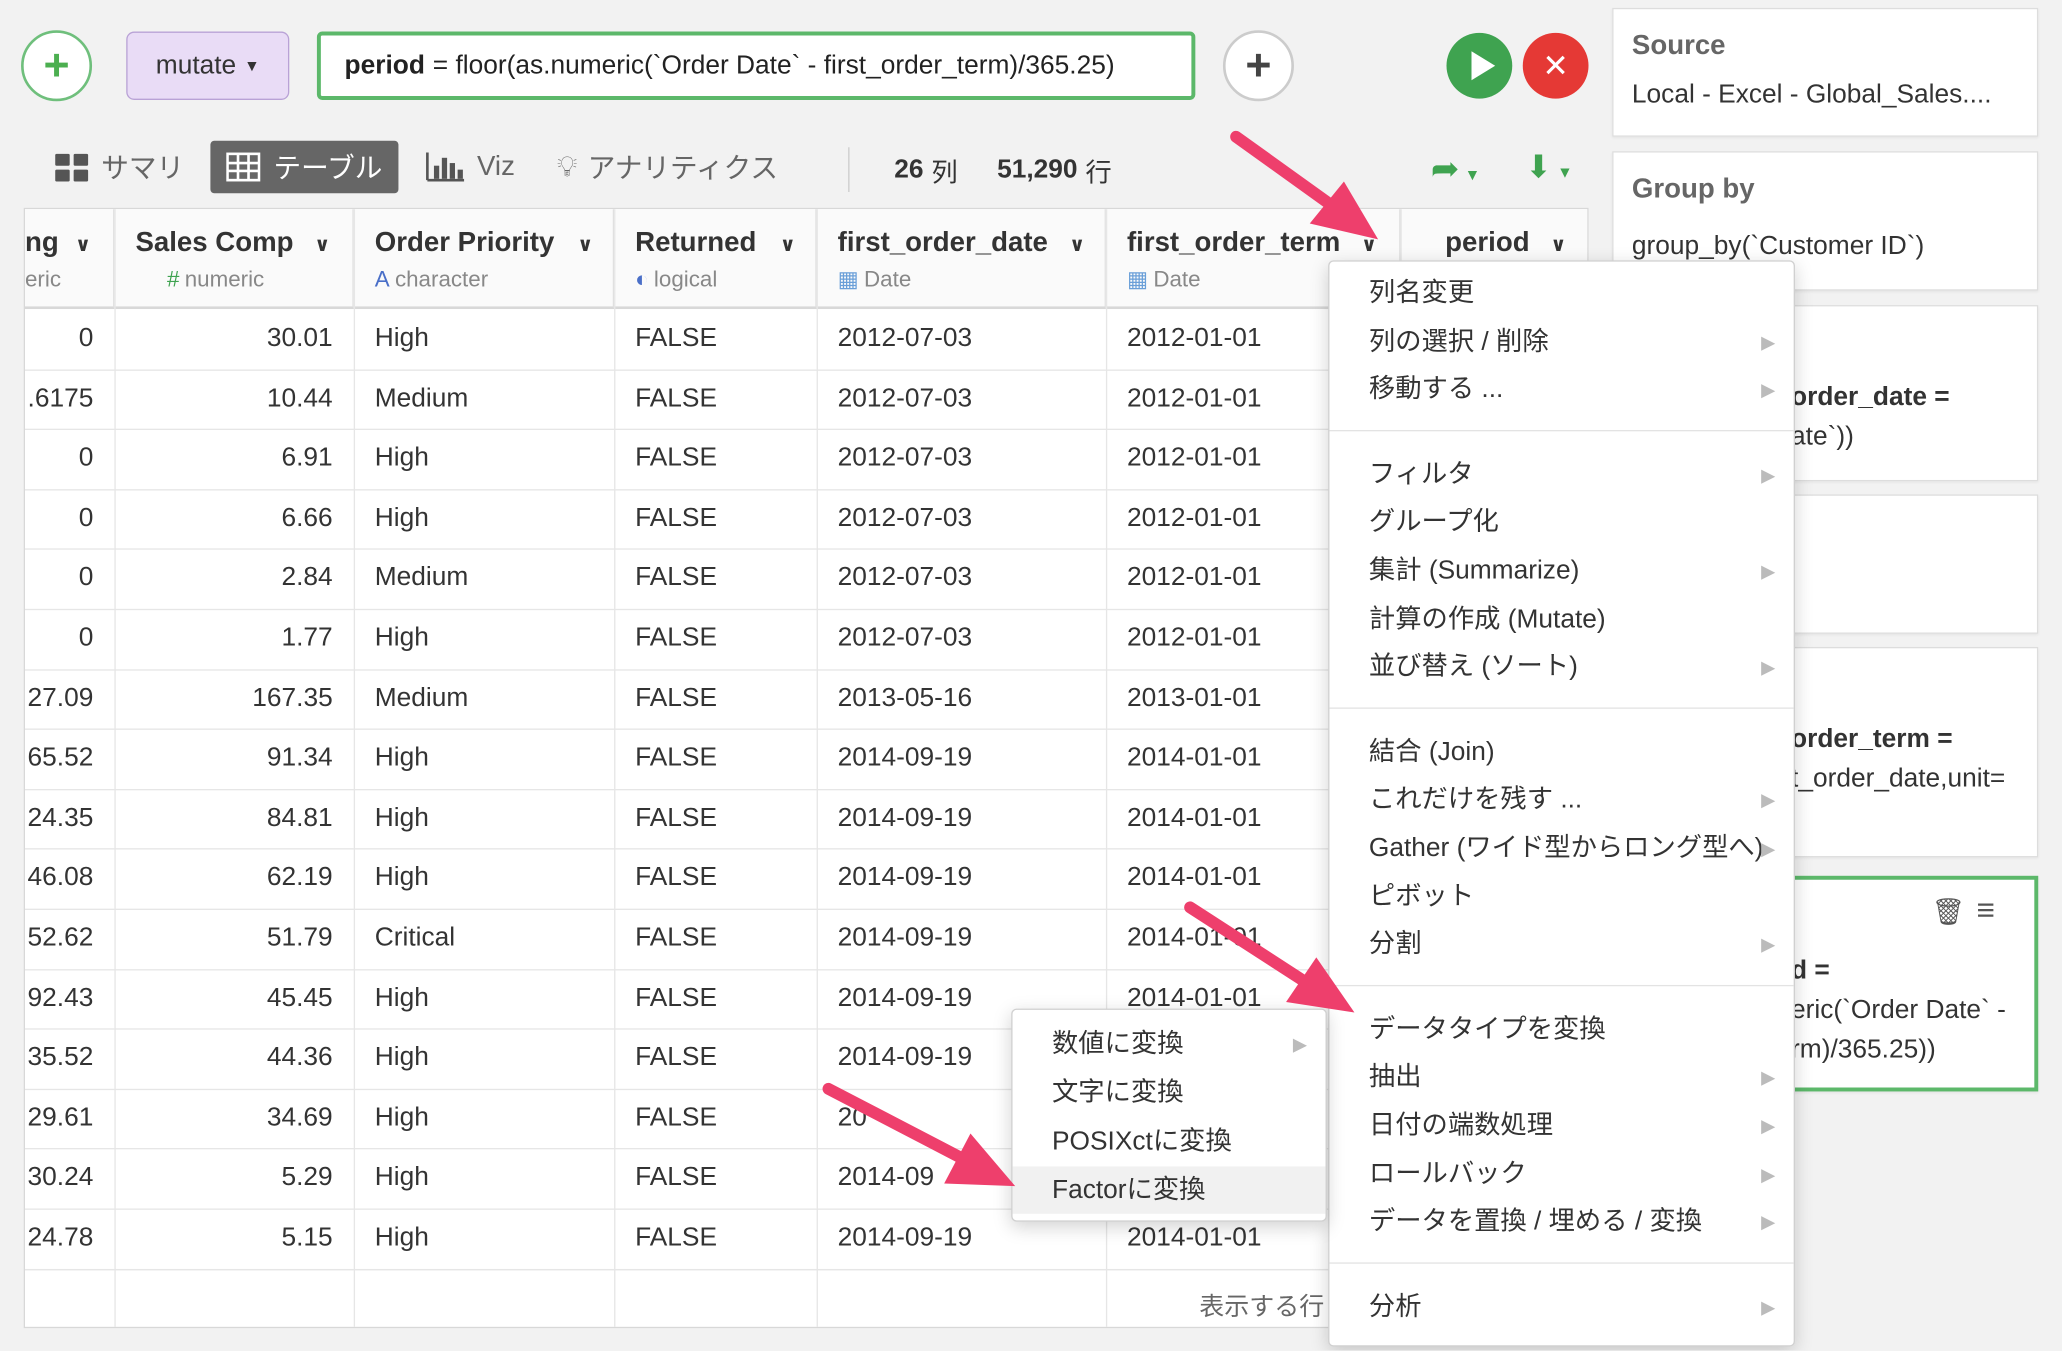 This screenshot has width=2062, height=1351. Describe the element at coordinates (1421, 293) in the screenshot. I see `menu-item-label: 列名変更` at that location.